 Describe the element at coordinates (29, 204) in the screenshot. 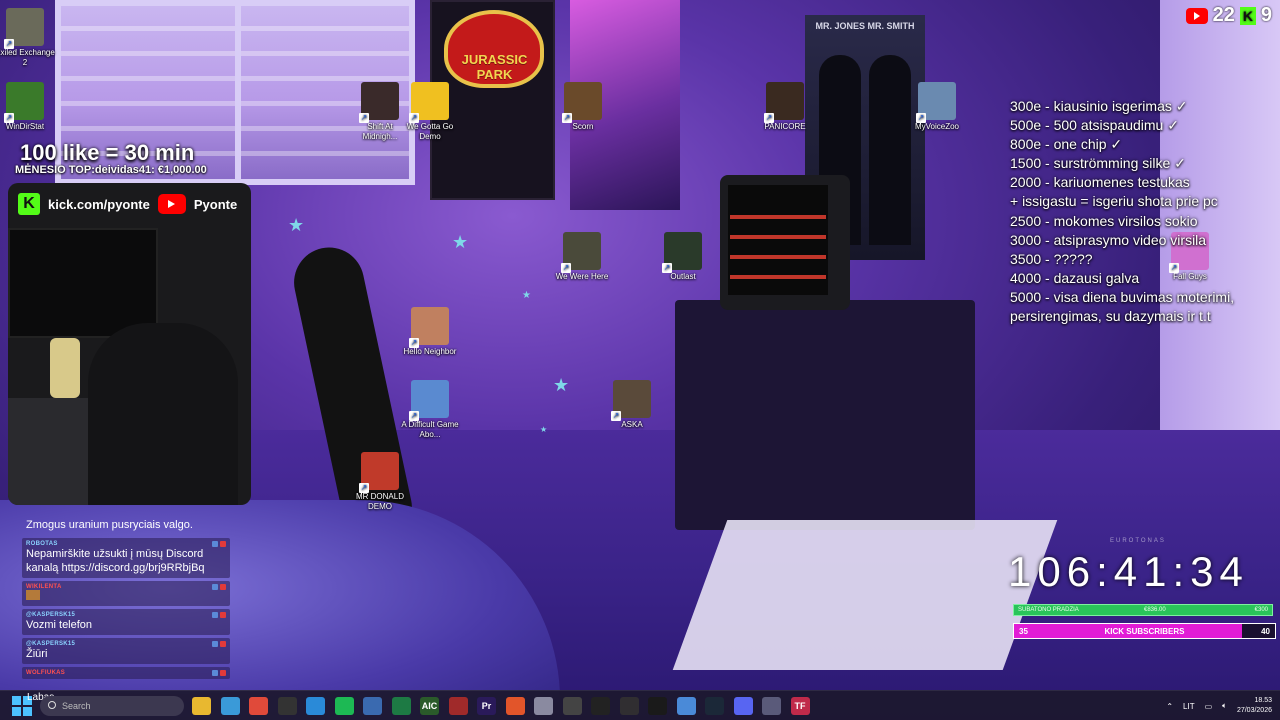

I see `kick-icon: K` at that location.